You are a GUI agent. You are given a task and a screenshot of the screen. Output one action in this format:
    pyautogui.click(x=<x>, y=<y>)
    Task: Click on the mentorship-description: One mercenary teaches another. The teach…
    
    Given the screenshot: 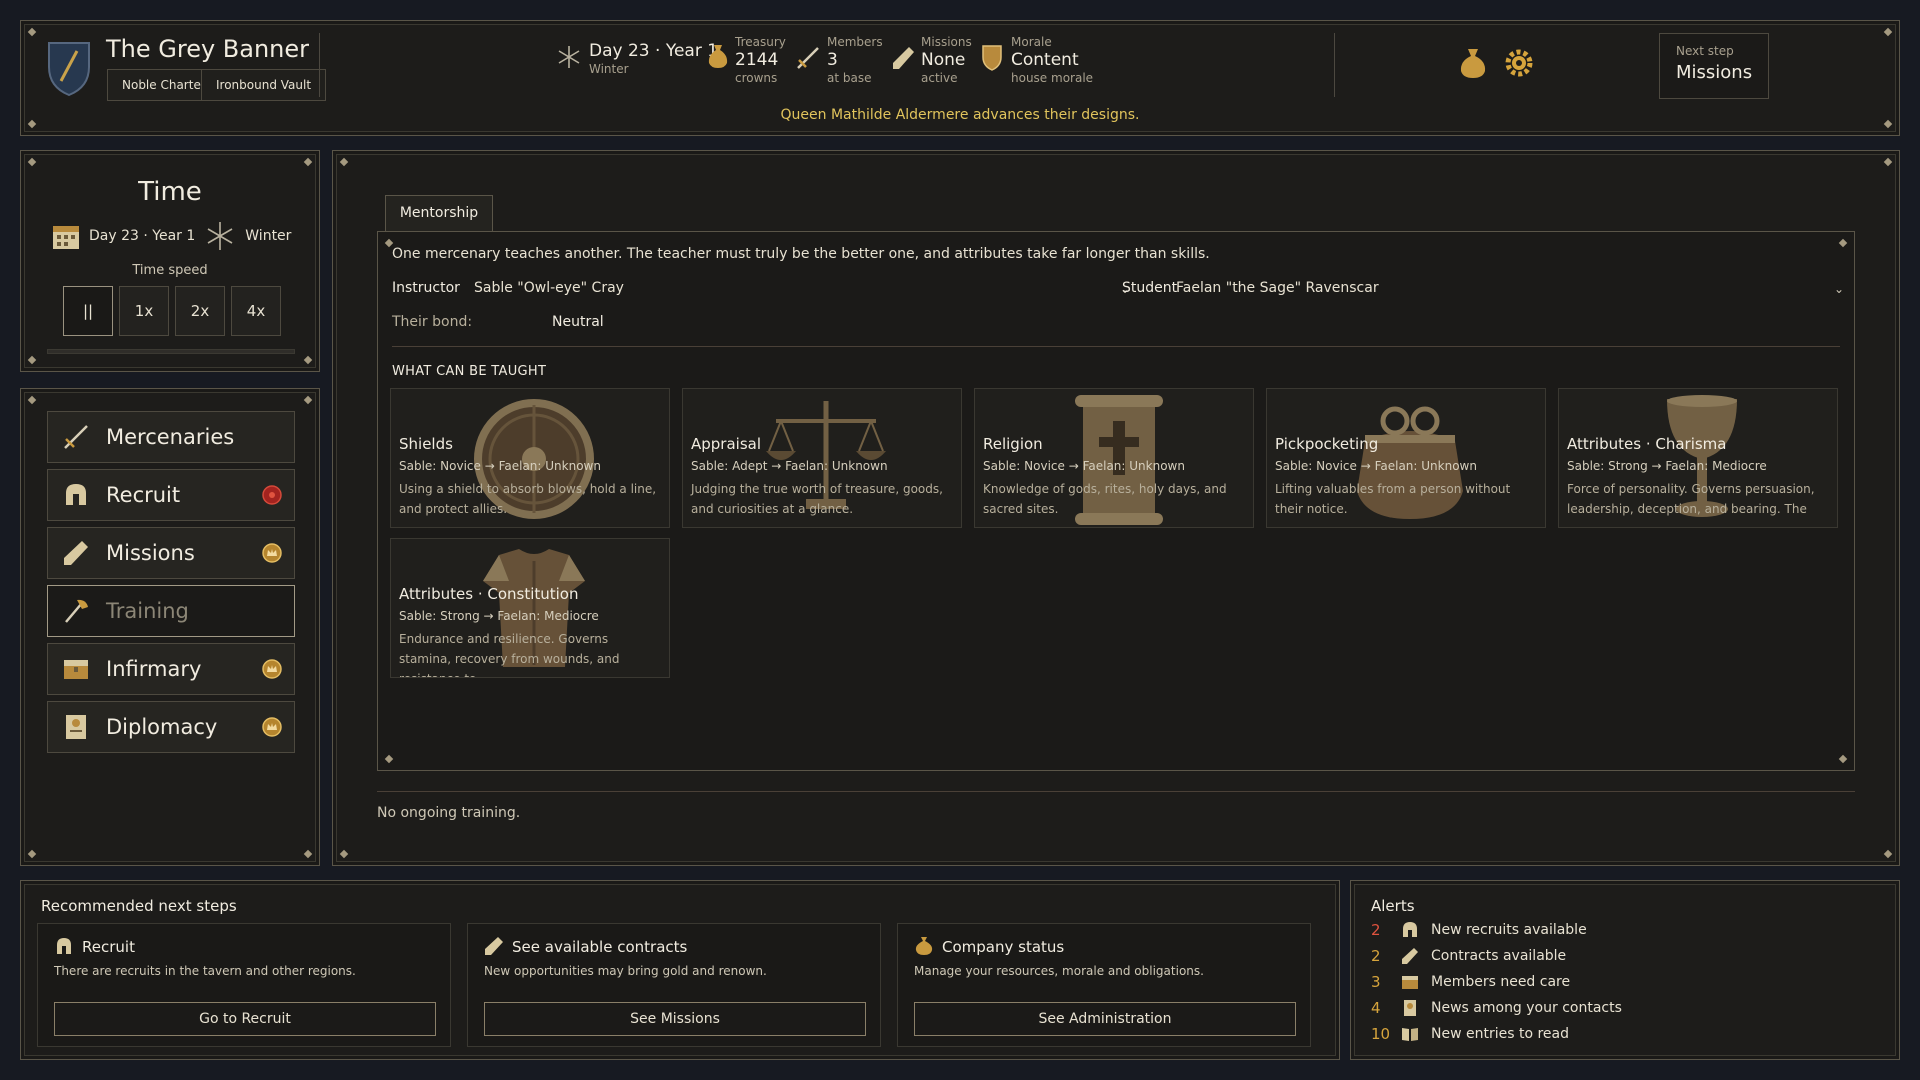 What is the action you would take?
    pyautogui.click(x=801, y=254)
    